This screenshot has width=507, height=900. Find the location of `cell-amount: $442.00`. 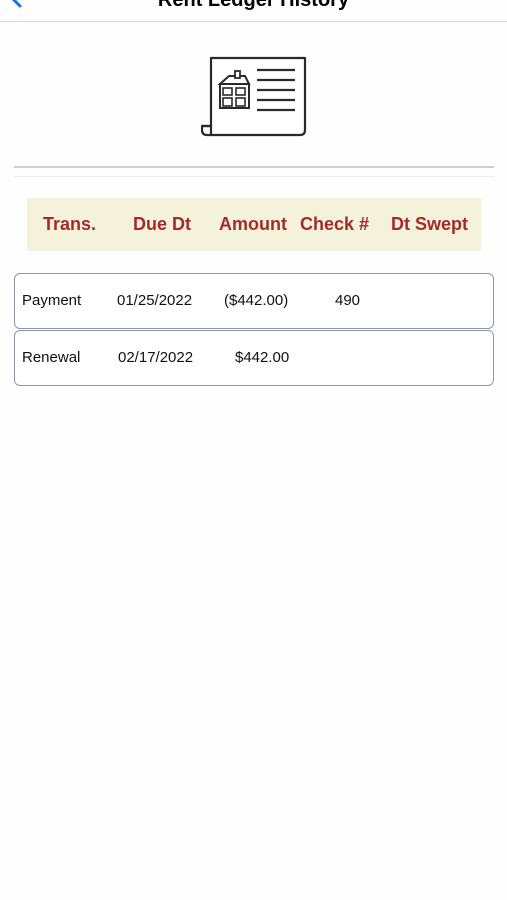

cell-amount: $442.00 is located at coordinates (262, 357).